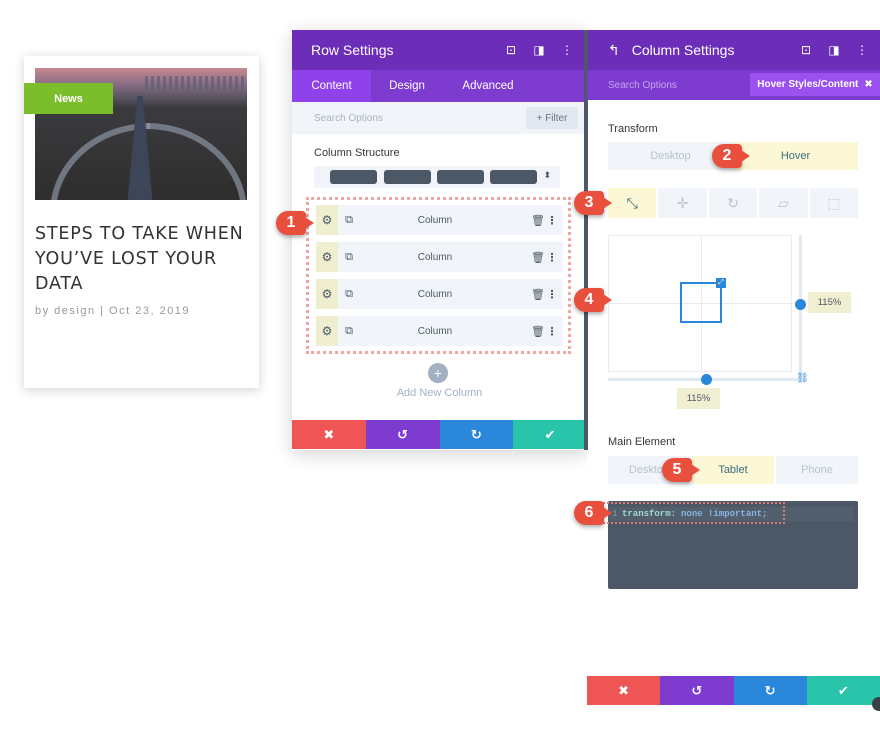 The image size is (880, 741). I want to click on hover-styles-pill: Hover Styles/Content ✖, so click(815, 84).